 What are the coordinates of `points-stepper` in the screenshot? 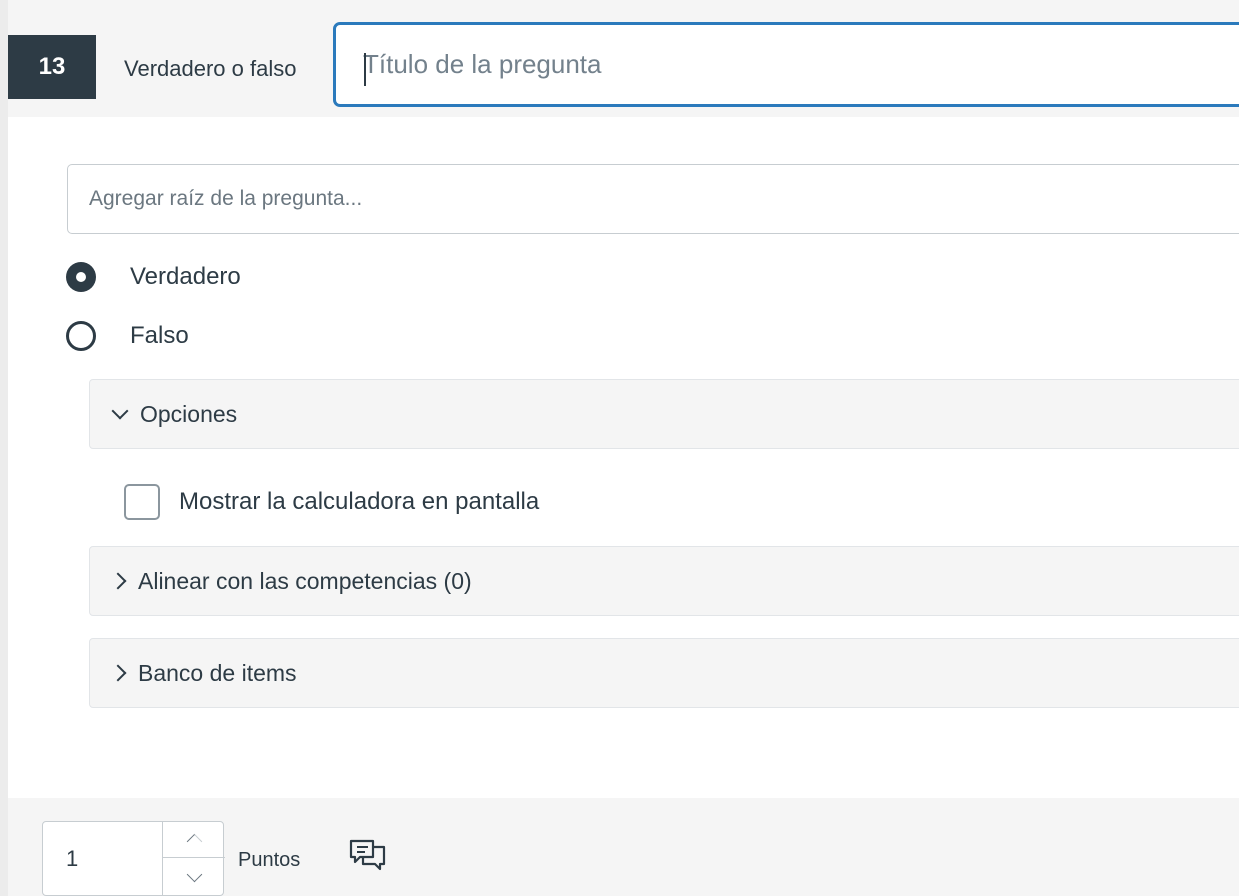 It's located at (193, 858).